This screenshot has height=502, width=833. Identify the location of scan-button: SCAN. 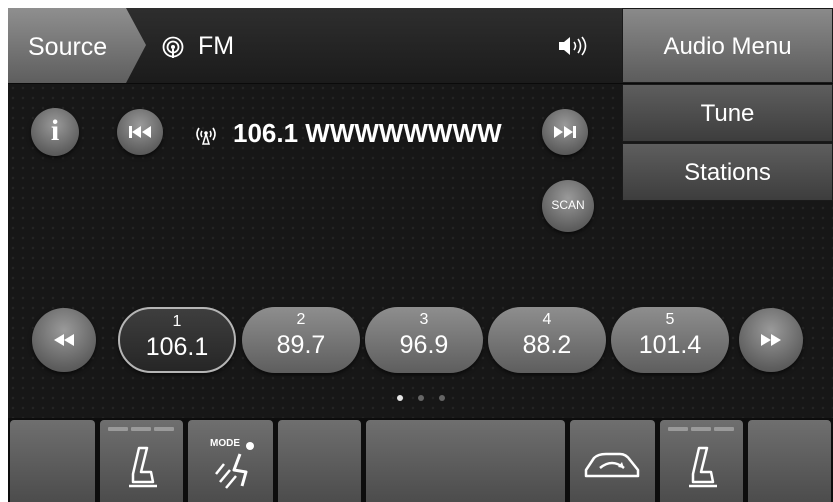
(568, 206).